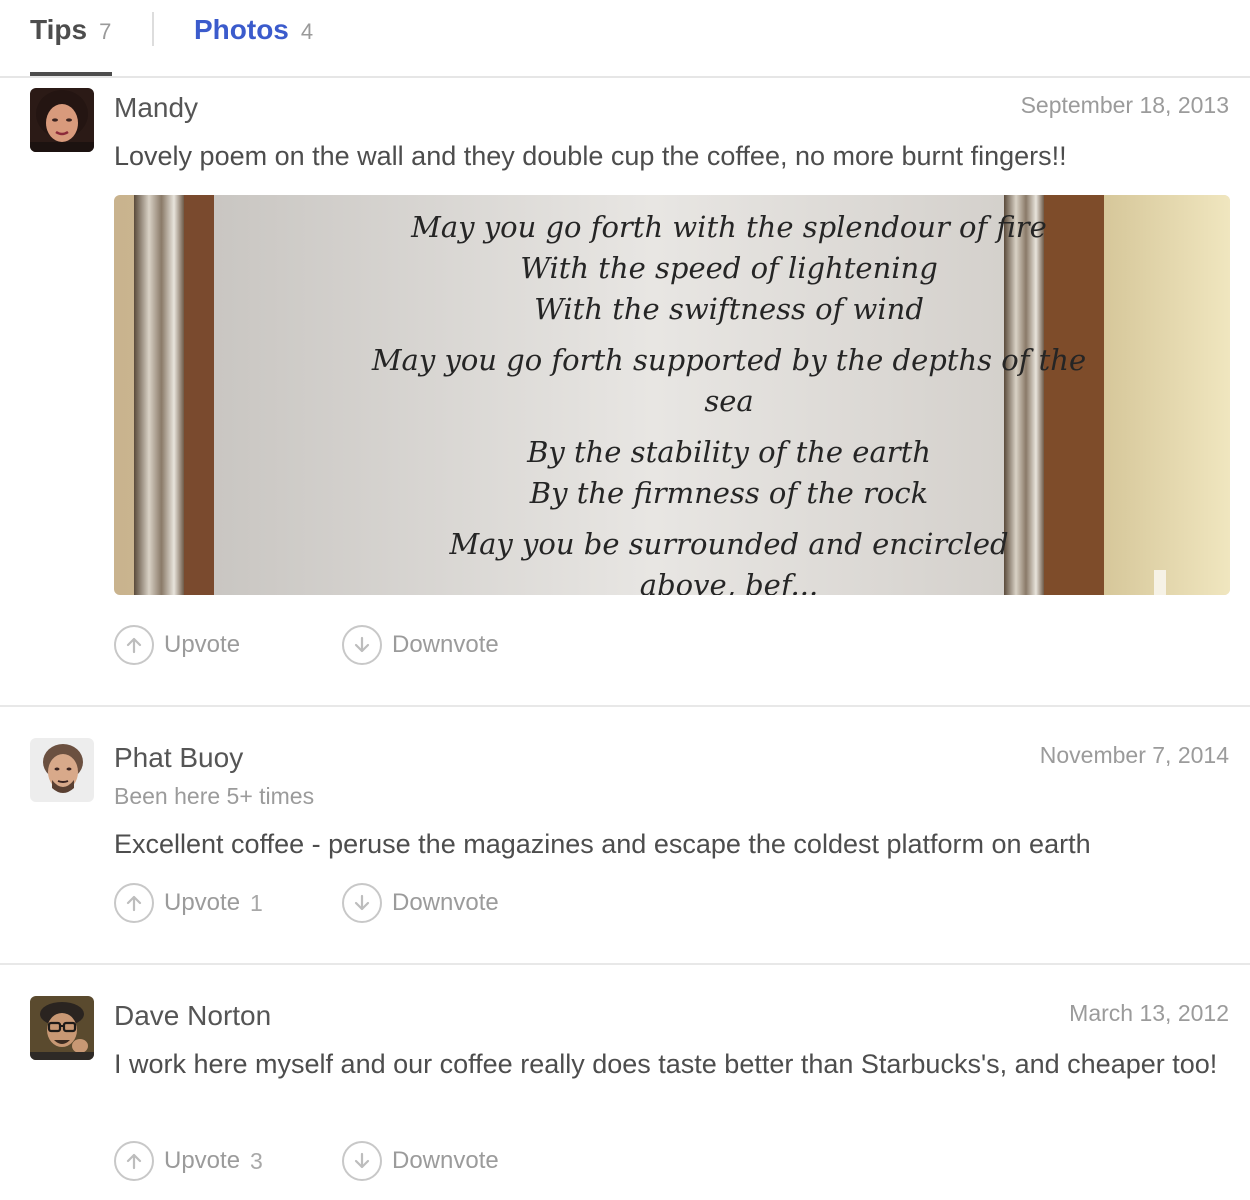 The width and height of the screenshot is (1250, 1200). What do you see at coordinates (156, 108) in the screenshot?
I see `author-name: Mandy` at bounding box center [156, 108].